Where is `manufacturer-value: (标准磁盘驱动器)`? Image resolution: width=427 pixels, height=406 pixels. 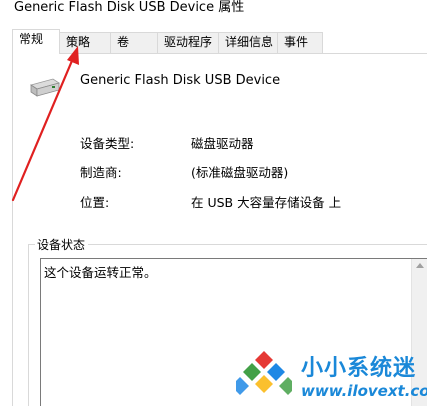
manufacturer-value: (标准磁盘驱动器) is located at coordinates (240, 172).